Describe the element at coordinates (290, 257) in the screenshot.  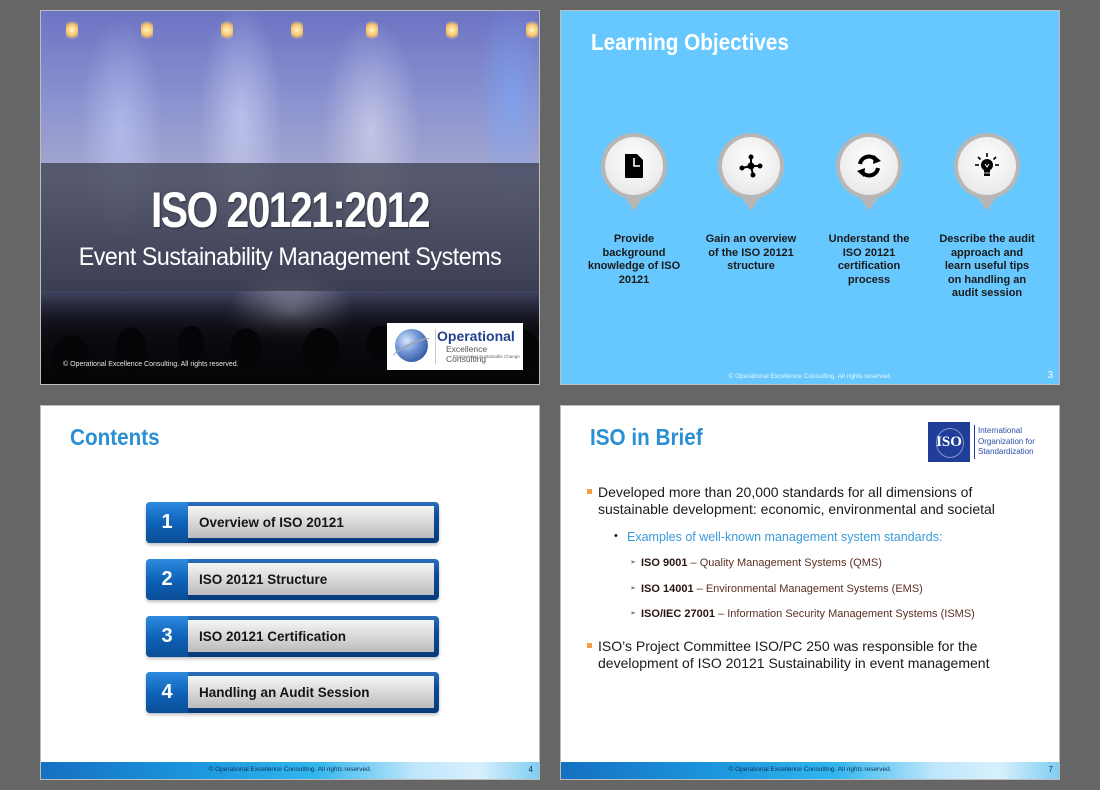
I see `presentation-subtitle: Event Sustainability Management Systems` at that location.